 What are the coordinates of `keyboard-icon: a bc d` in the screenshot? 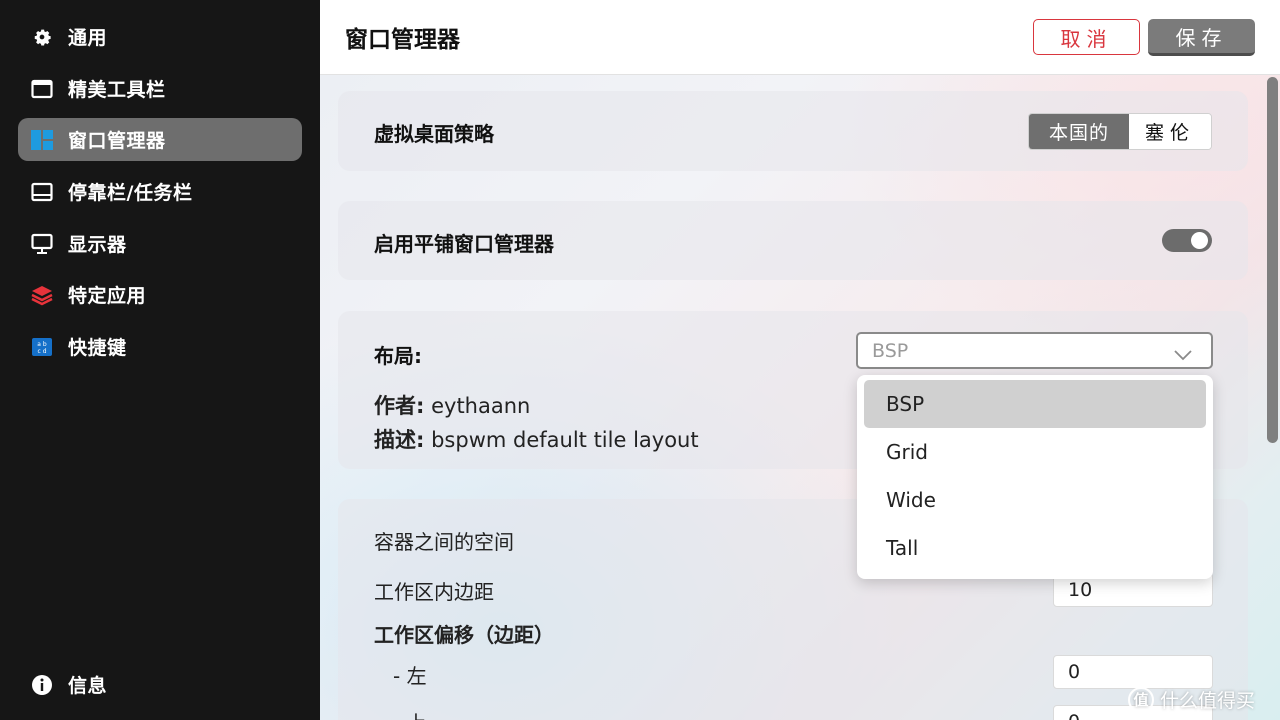 It's located at (42, 347).